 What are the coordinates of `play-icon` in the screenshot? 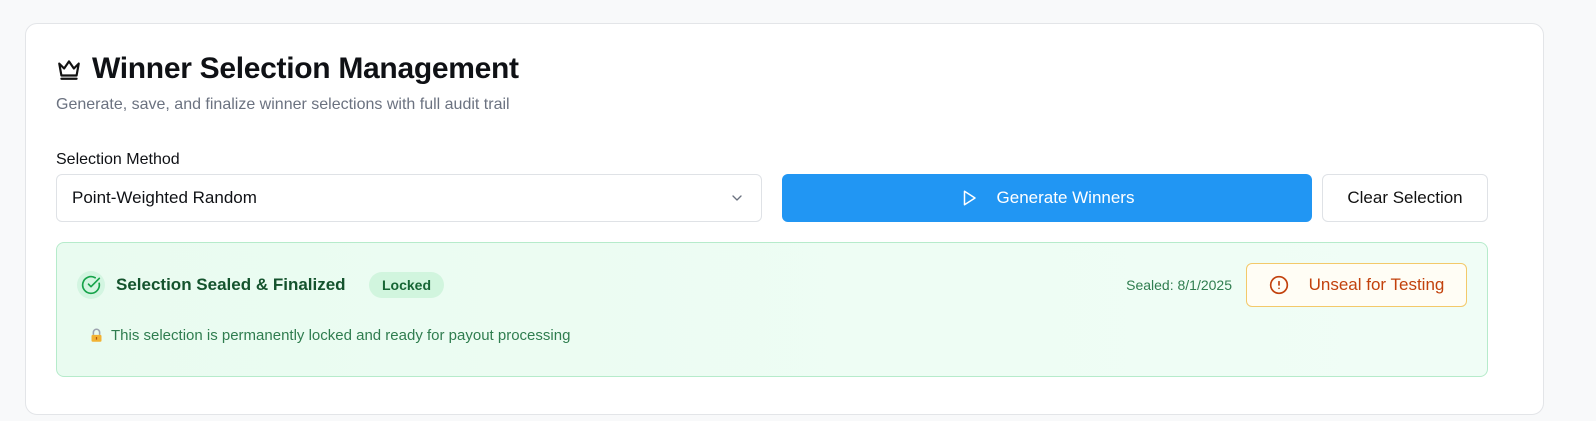 It's located at (969, 198).